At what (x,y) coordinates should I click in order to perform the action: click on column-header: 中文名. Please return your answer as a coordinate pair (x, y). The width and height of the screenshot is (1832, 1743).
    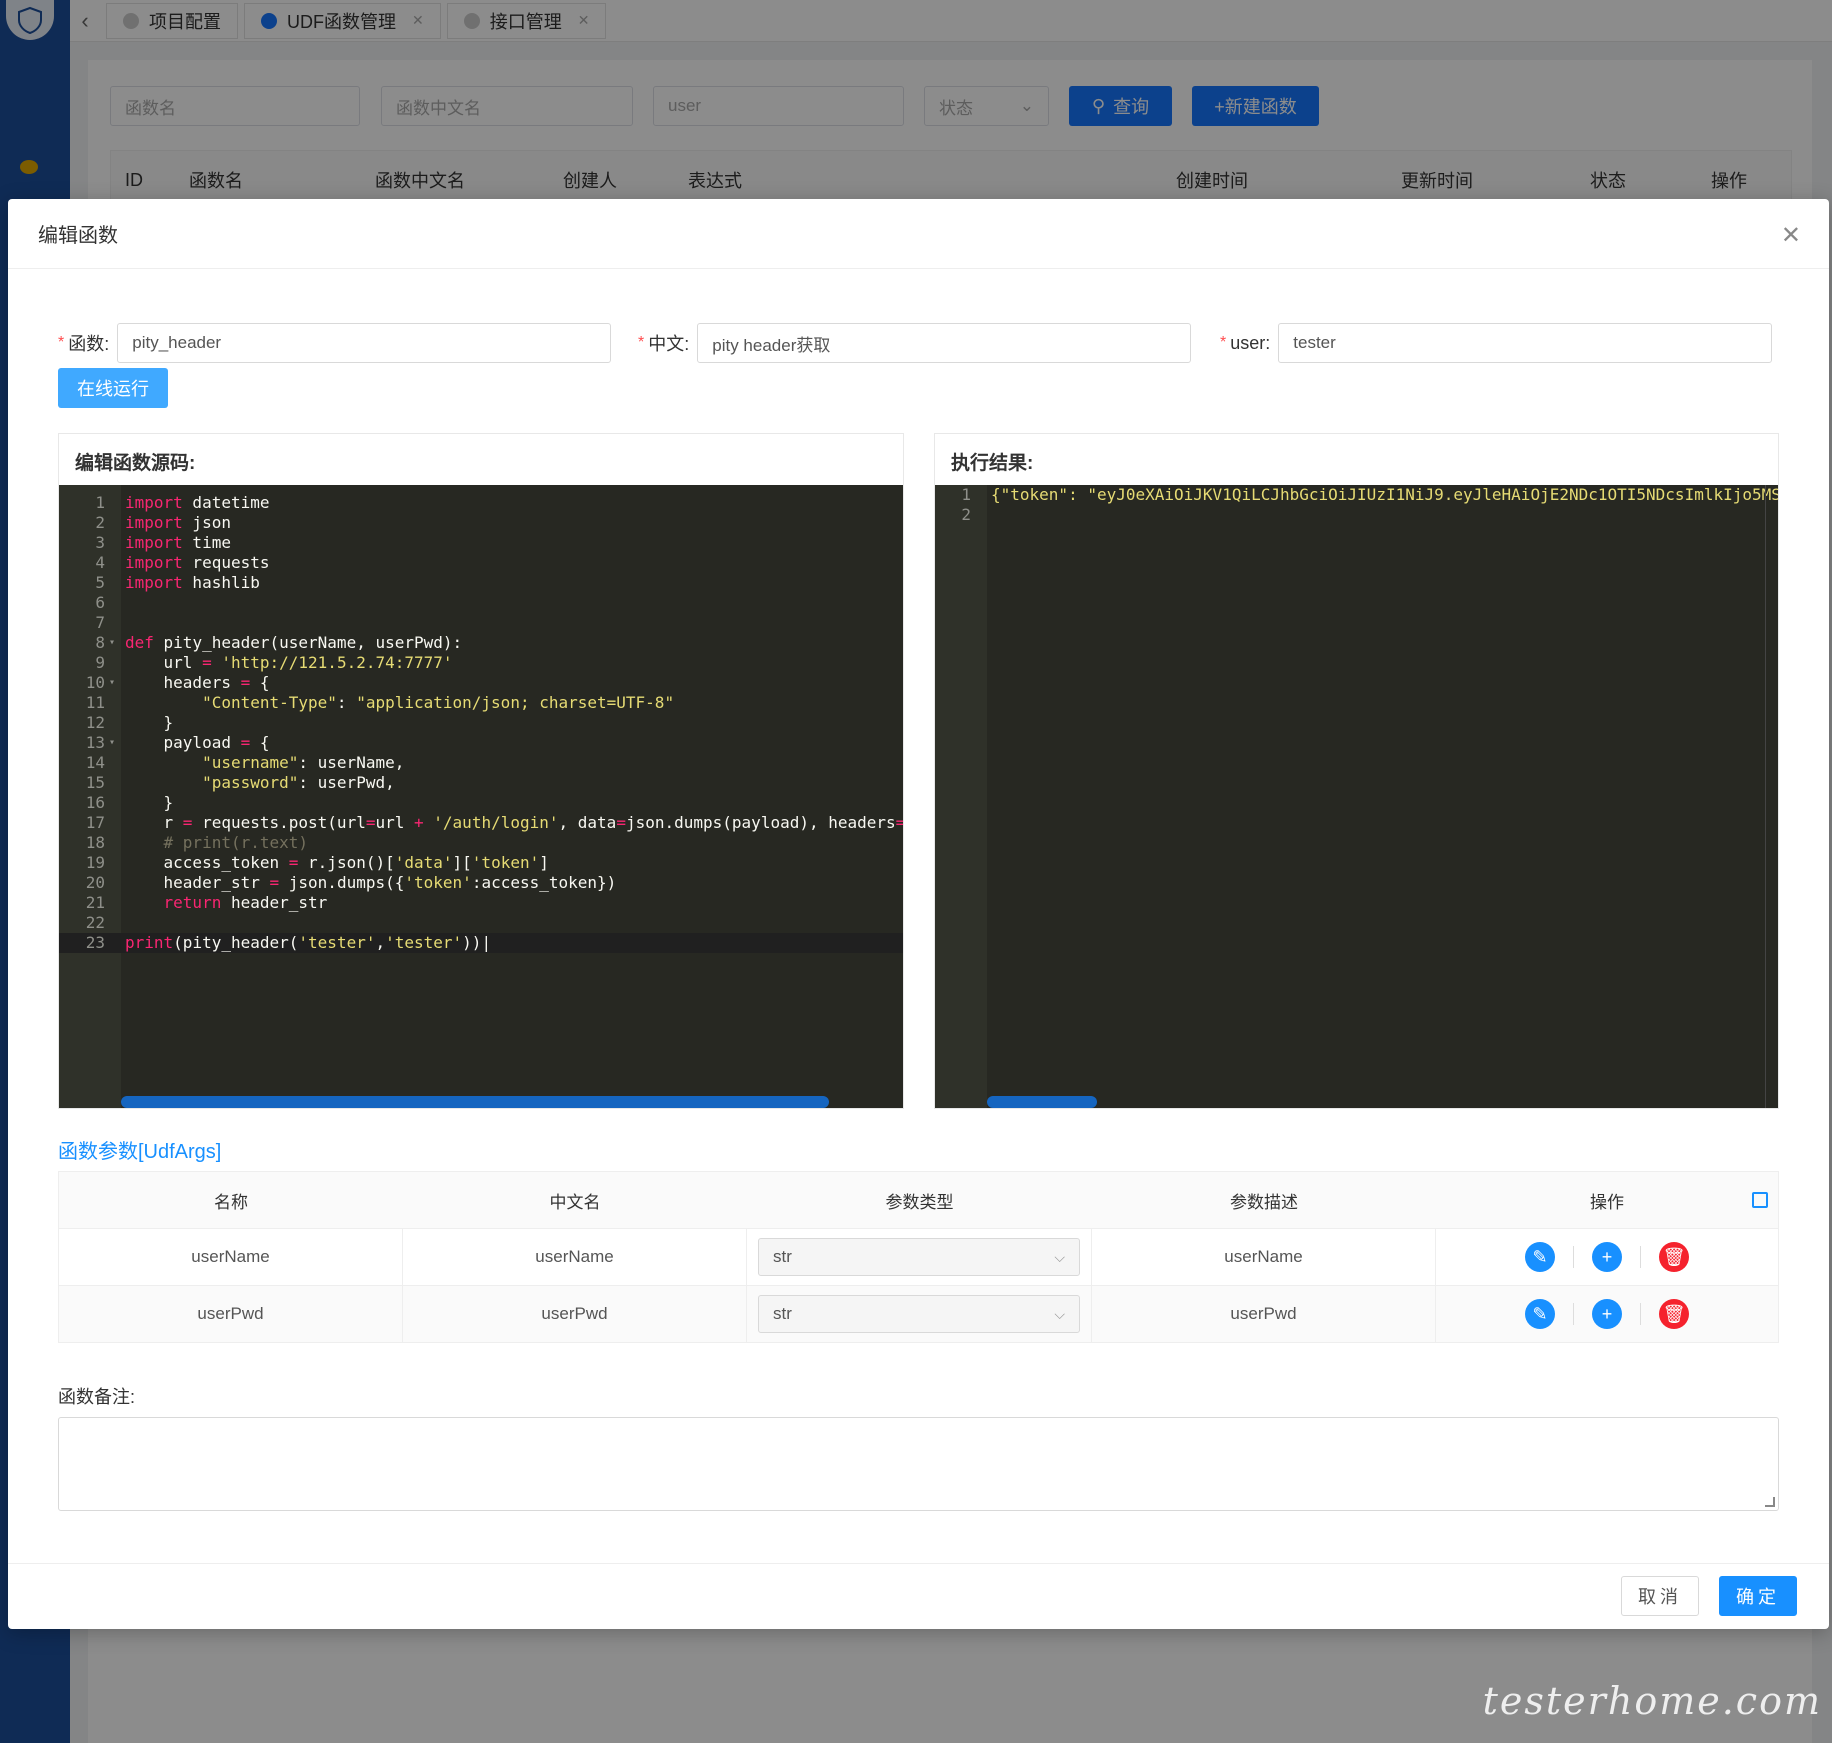
    Looking at the image, I should click on (575, 1202).